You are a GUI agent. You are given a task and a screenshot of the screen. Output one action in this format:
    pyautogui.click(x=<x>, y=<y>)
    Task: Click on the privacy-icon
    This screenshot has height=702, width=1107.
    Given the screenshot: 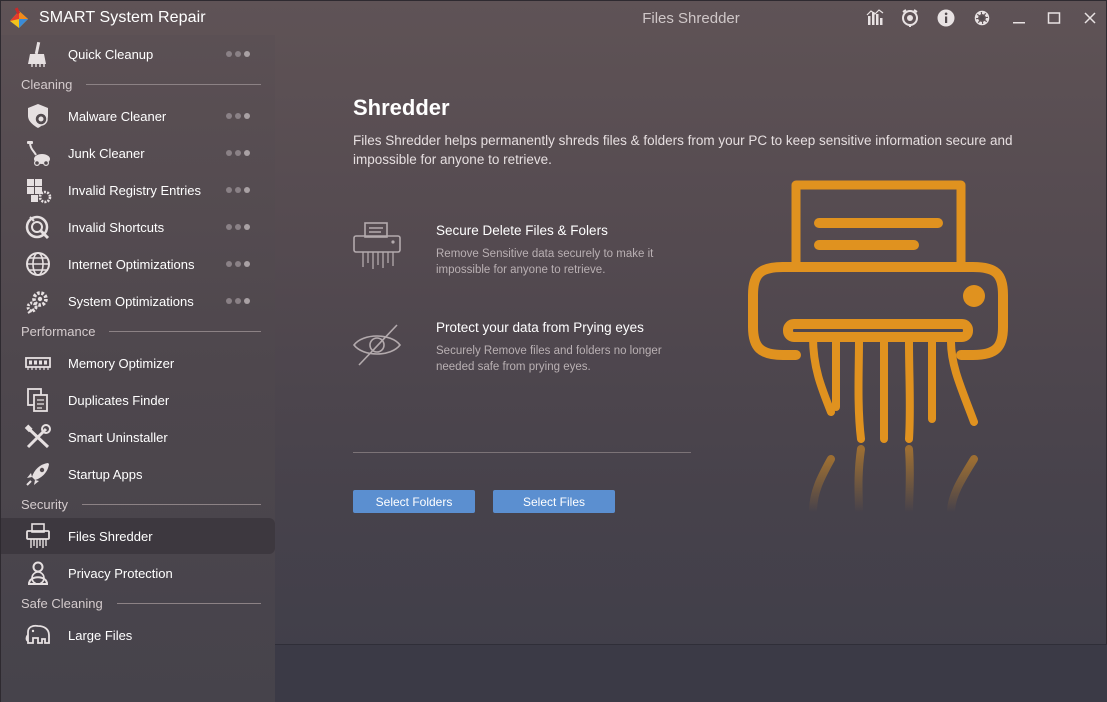 What is the action you would take?
    pyautogui.click(x=38, y=573)
    